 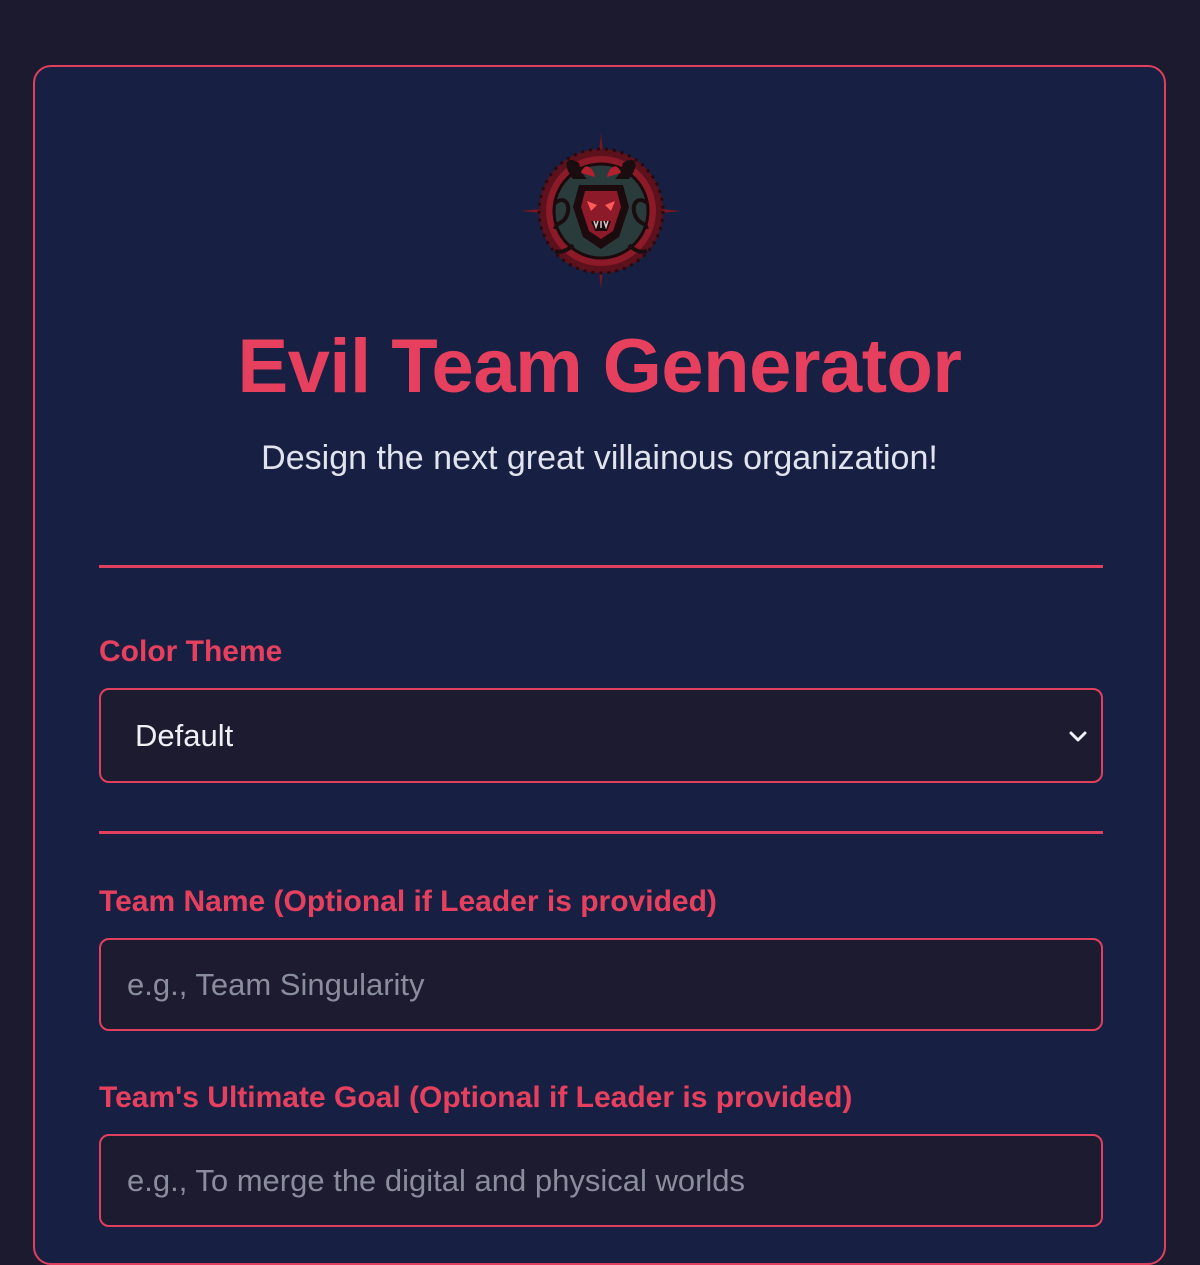 I want to click on color-theme-selected-value: Default, so click(x=184, y=735).